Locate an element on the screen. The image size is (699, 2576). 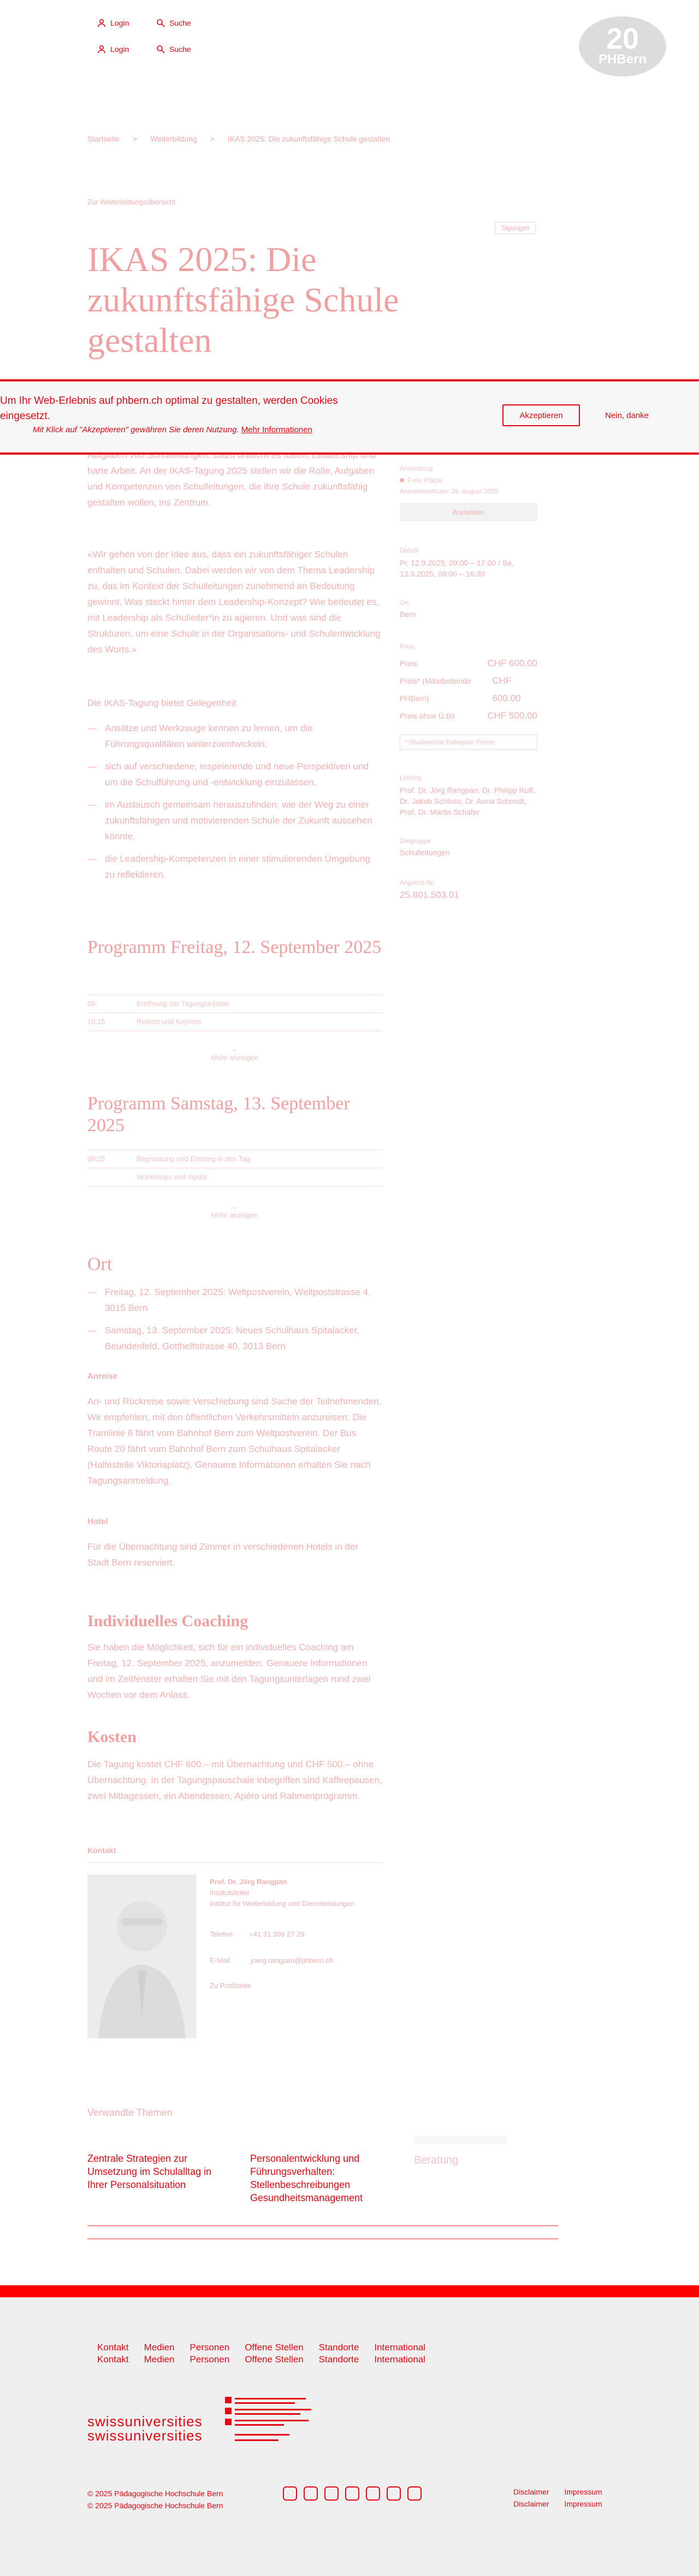
phbern-logo: 20 PHBern is located at coordinates (623, 47).